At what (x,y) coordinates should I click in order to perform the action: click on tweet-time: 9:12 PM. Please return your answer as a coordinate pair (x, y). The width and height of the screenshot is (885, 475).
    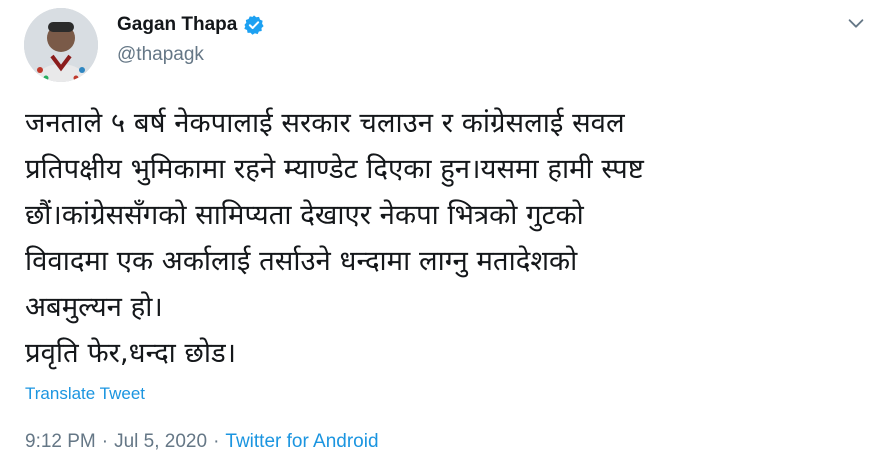
    Looking at the image, I should click on (60, 442).